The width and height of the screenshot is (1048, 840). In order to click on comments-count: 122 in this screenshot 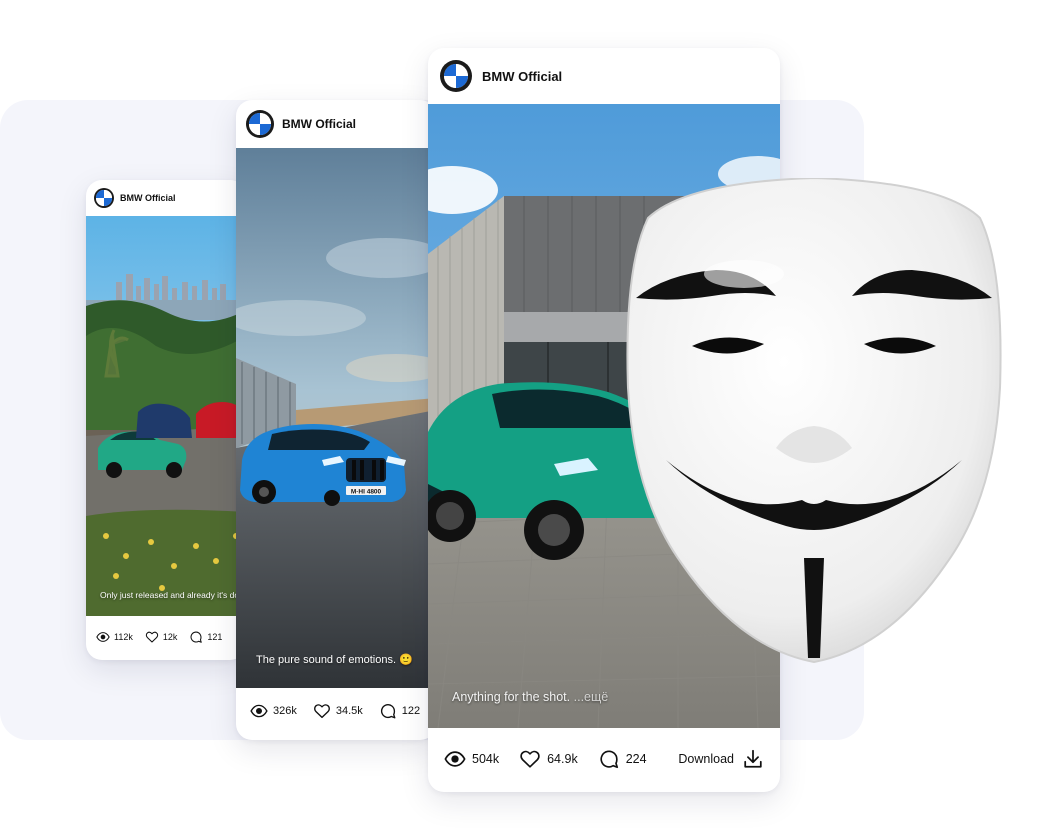, I will do `click(411, 711)`.